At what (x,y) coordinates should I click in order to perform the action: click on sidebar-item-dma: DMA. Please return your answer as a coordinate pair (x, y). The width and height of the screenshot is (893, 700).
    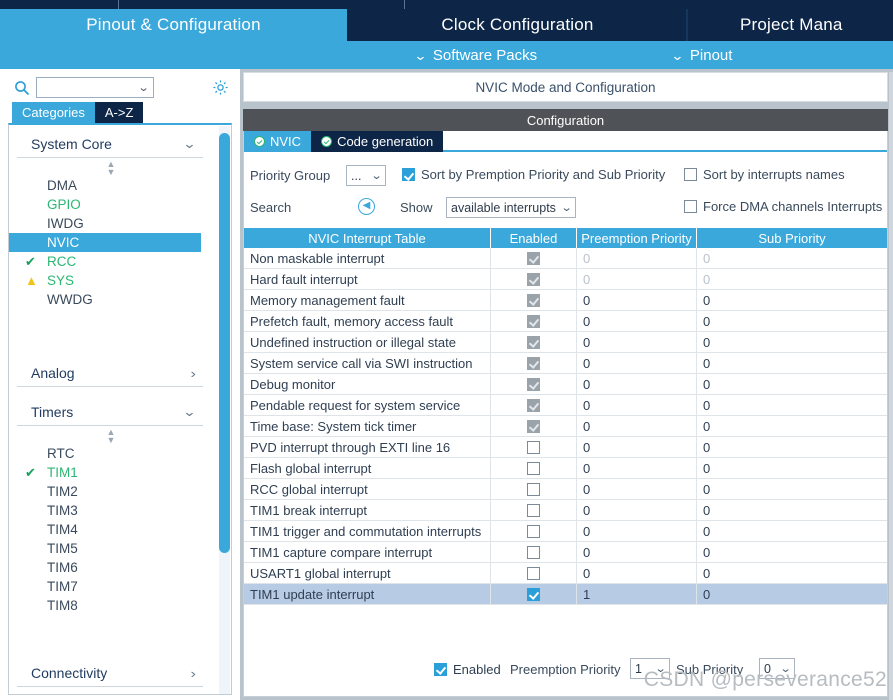
    Looking at the image, I should click on (111, 185).